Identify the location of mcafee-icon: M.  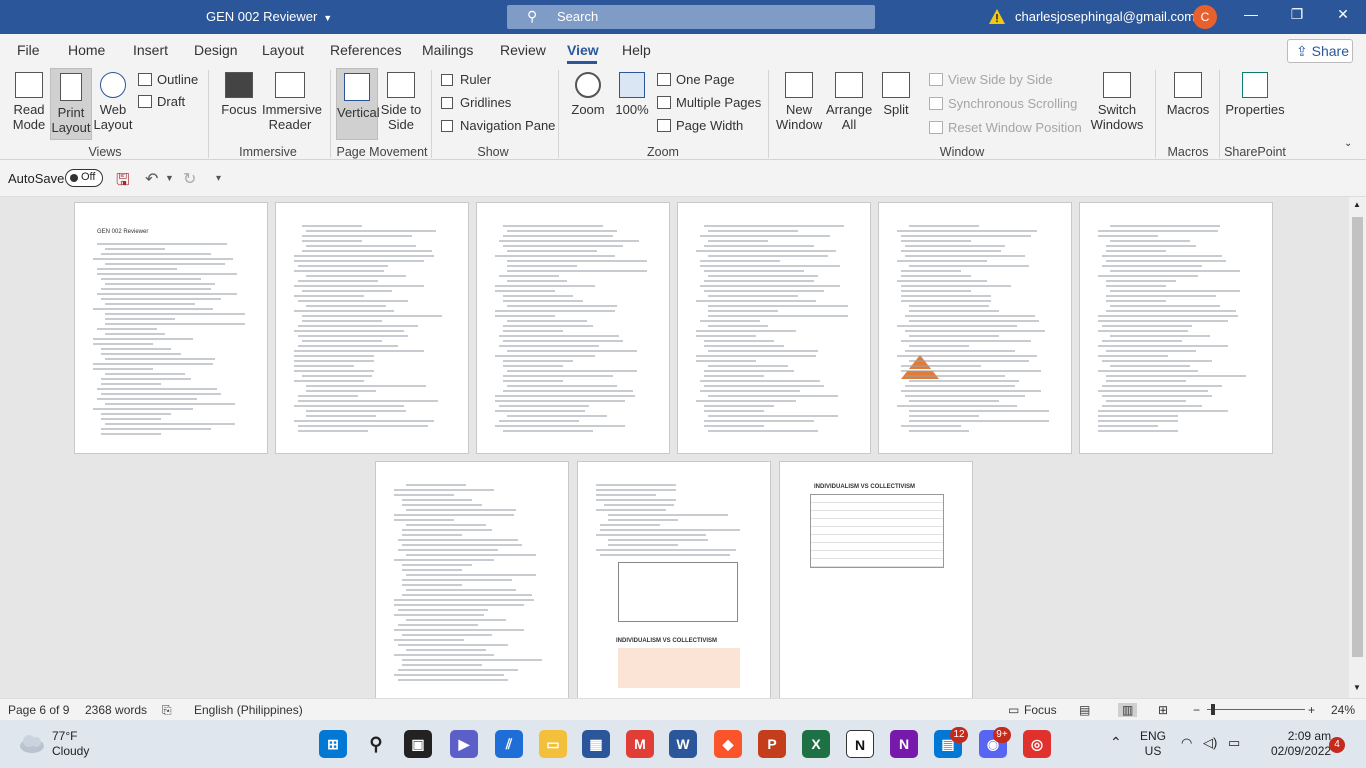
(640, 744).